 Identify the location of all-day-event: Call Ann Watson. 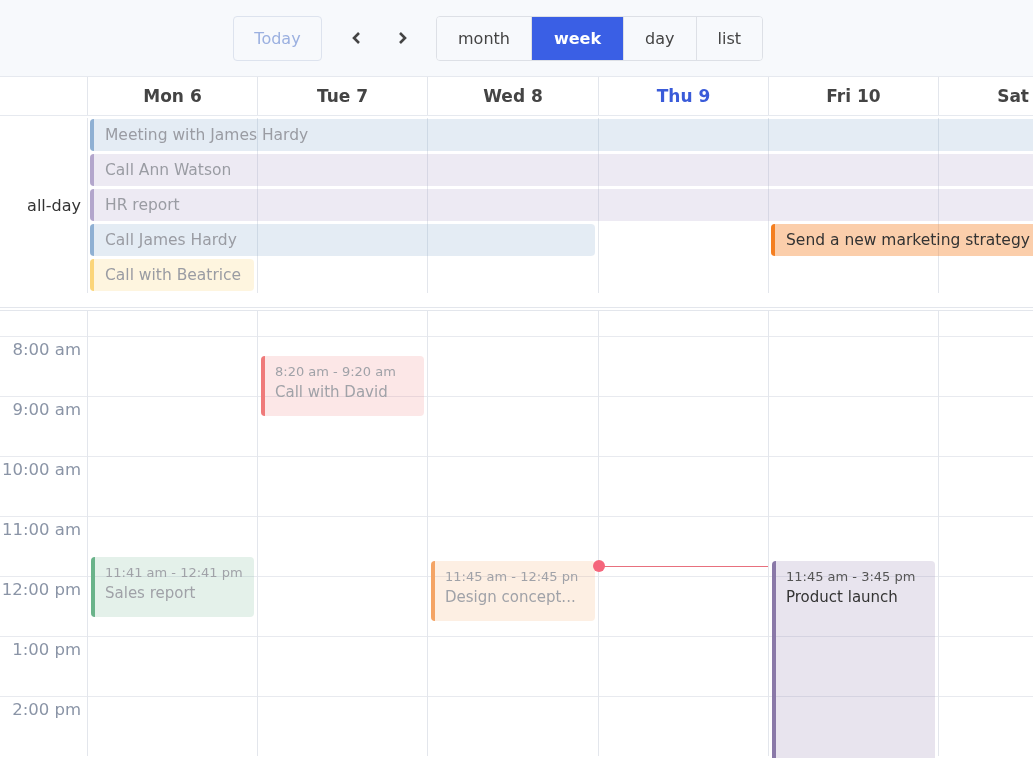
(561, 170).